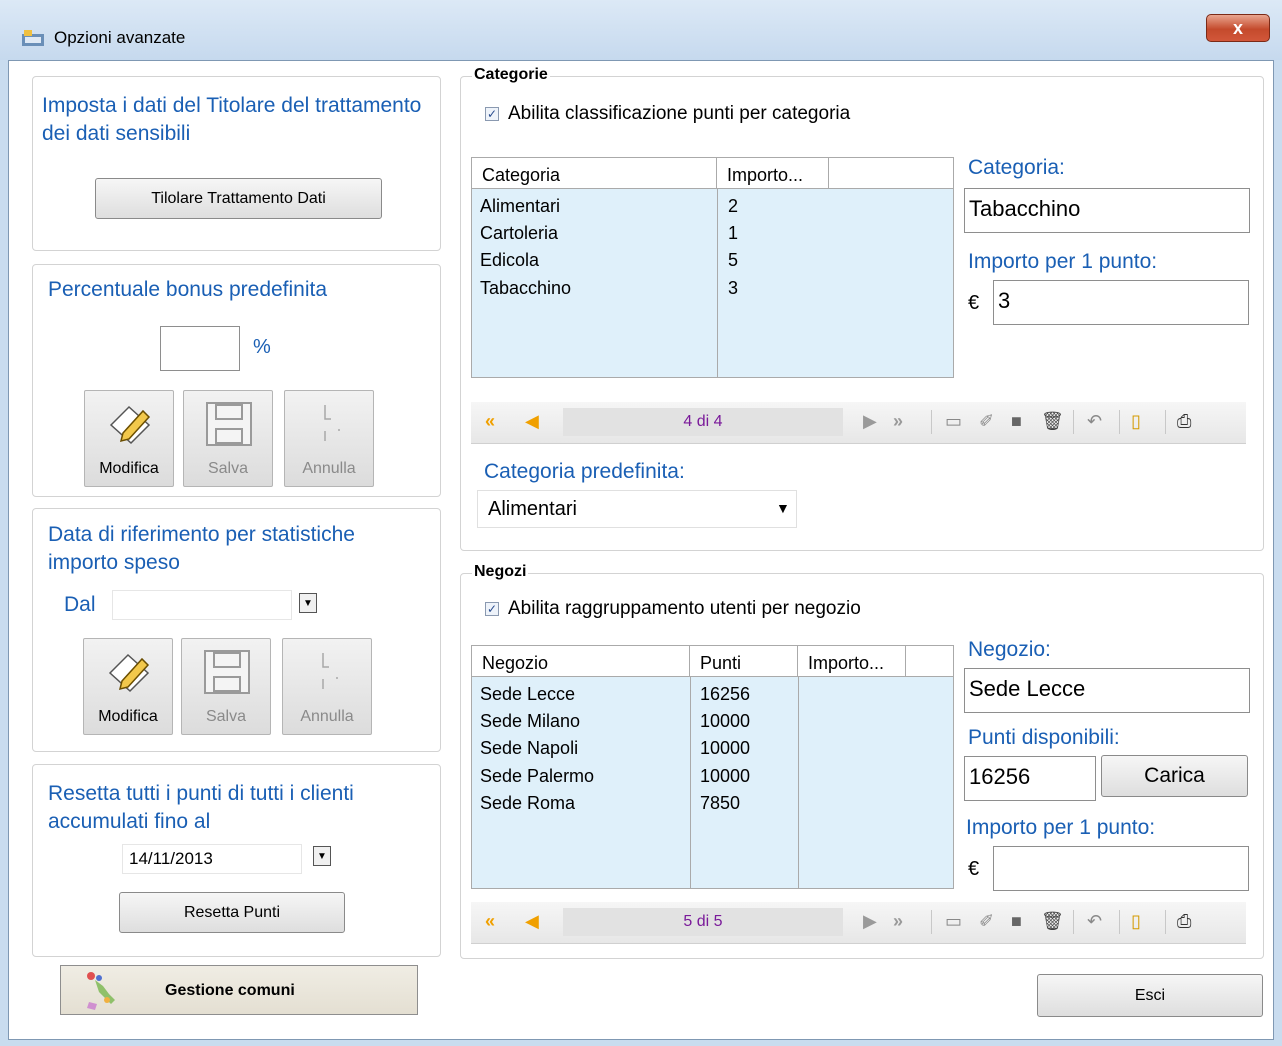 The image size is (1282, 1046). I want to click on column-divider, so click(717, 282).